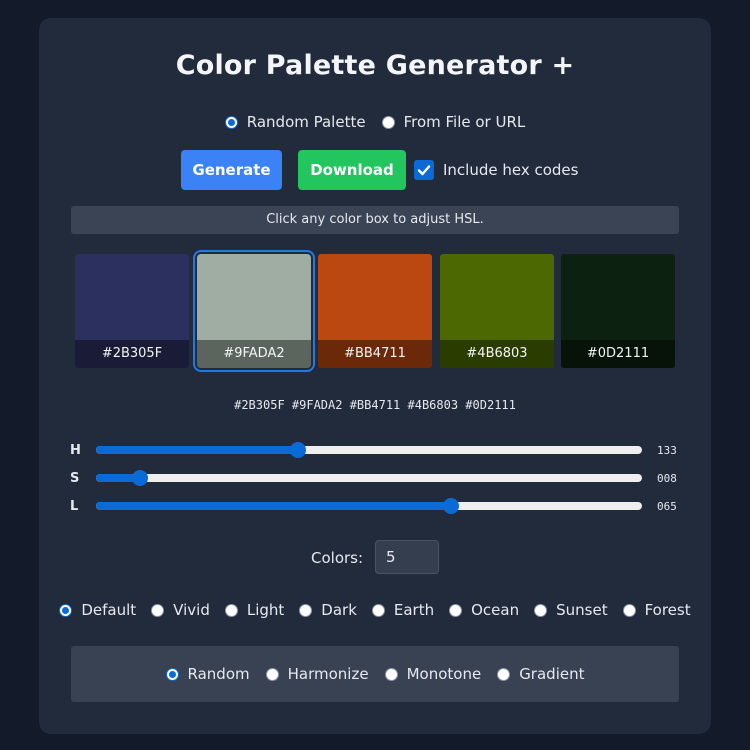  I want to click on swatch-hex-label: #9FADA2, so click(254, 354).